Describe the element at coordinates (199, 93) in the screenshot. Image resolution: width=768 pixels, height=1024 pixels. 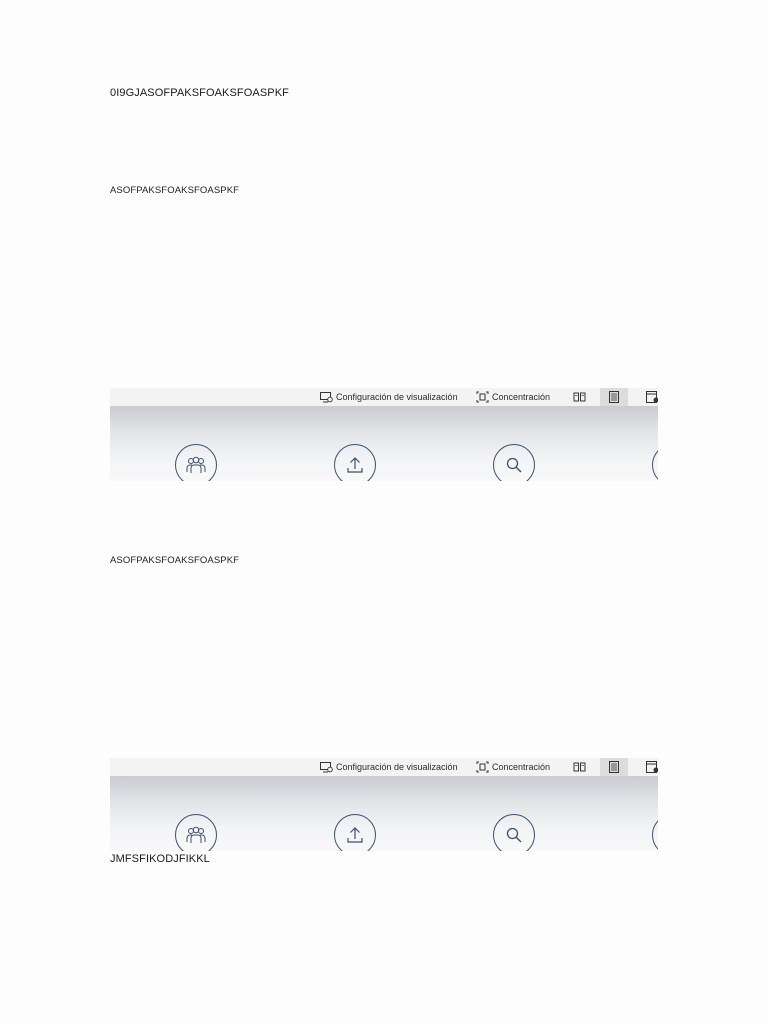
I see `document-line-1: 0I9GJASOFPAKSFOAKSFOASPKF` at that location.